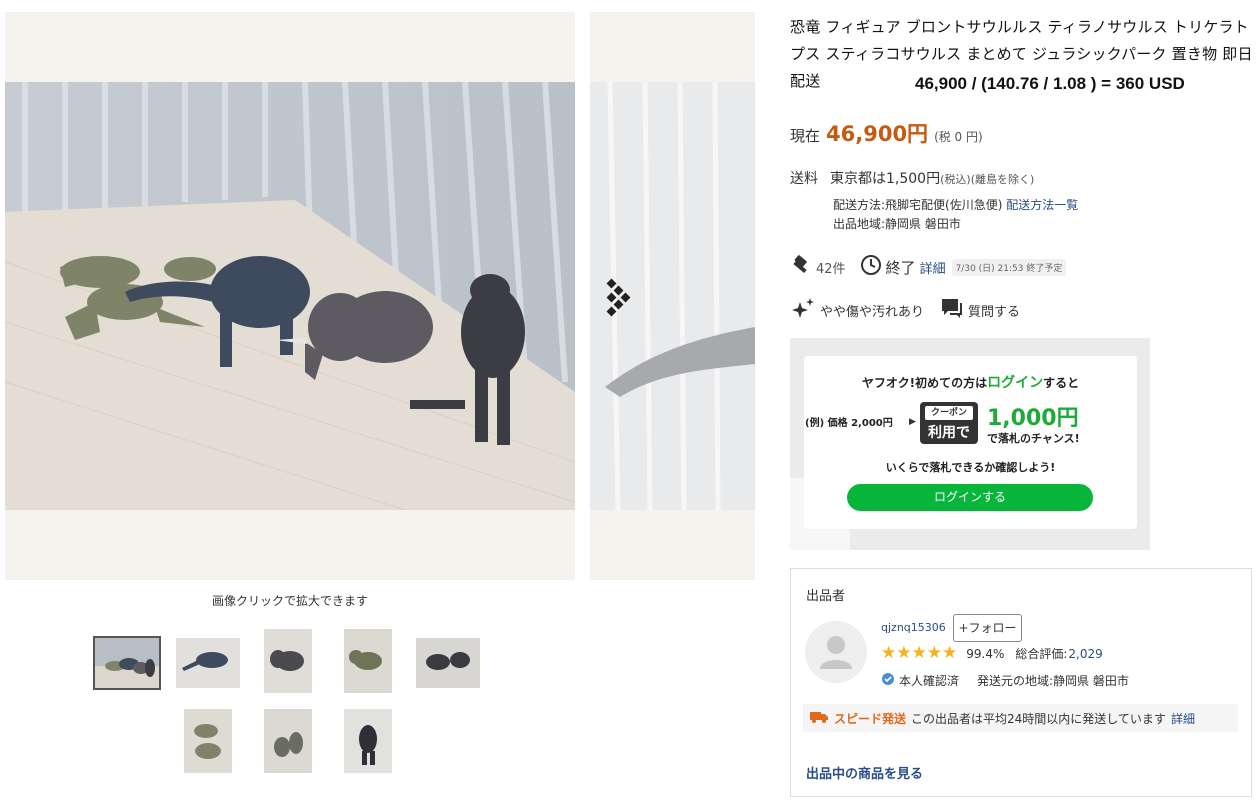  What do you see at coordinates (955, 179) in the screenshot?
I see `shipping-tax-note: (税込)` at bounding box center [955, 179].